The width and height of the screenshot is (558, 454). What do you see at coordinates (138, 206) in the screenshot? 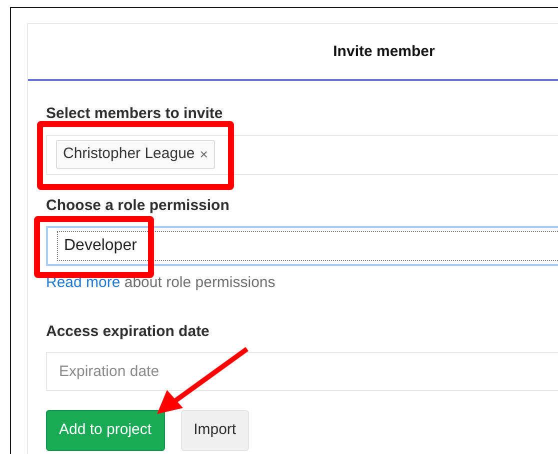
I see `field-label: Choose a role permission` at bounding box center [138, 206].